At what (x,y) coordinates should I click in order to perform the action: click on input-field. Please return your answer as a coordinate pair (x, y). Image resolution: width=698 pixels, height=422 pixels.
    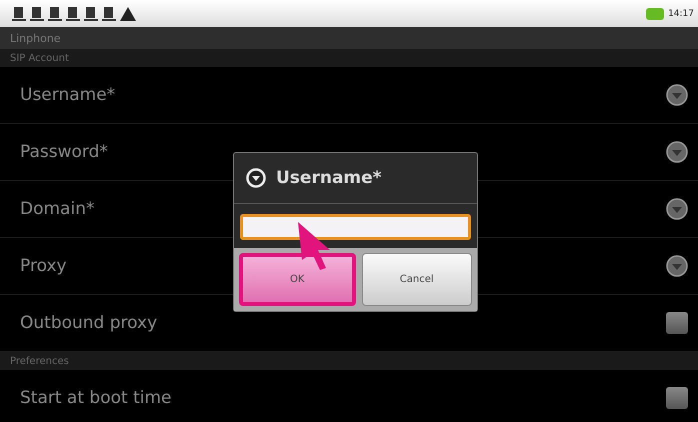
    Looking at the image, I should click on (355, 227).